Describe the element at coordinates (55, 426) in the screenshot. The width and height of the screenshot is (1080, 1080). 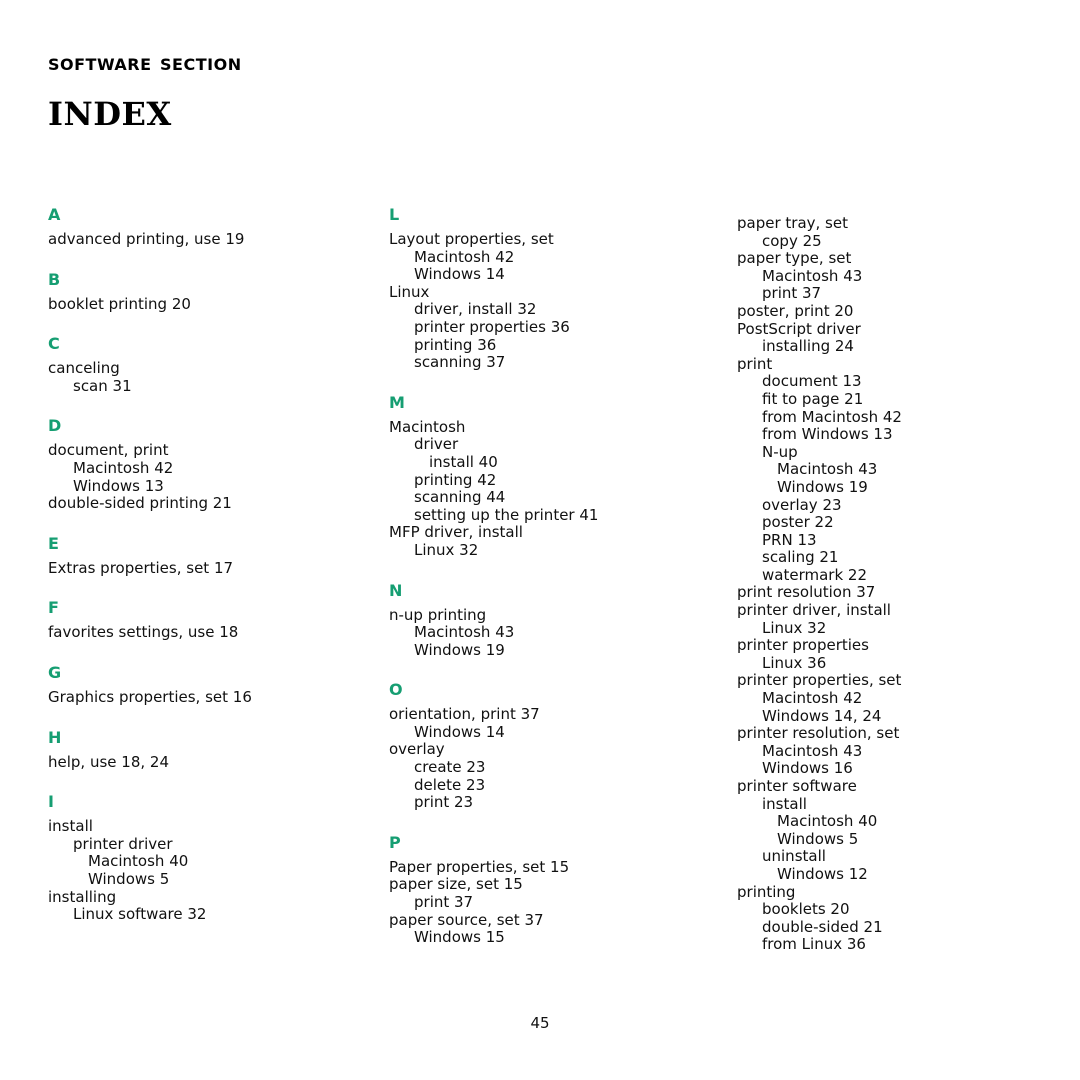
I see `index-letter-heading-d: D` at that location.